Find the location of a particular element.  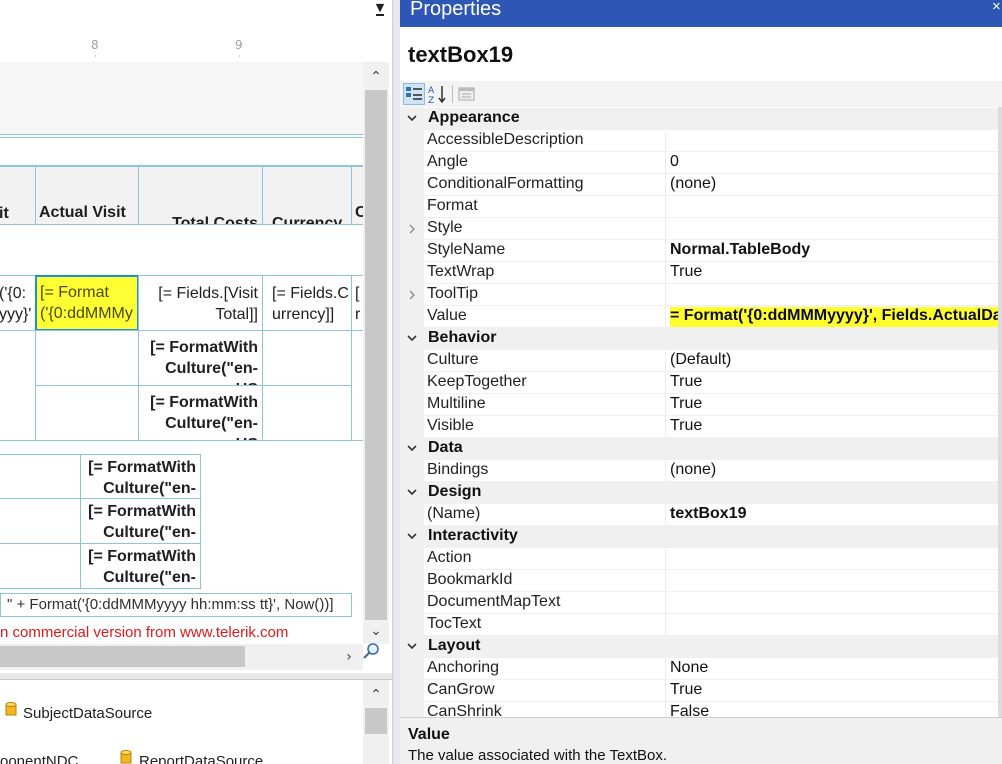

property-row-culture: Culture (Default) is located at coordinates (701, 361).